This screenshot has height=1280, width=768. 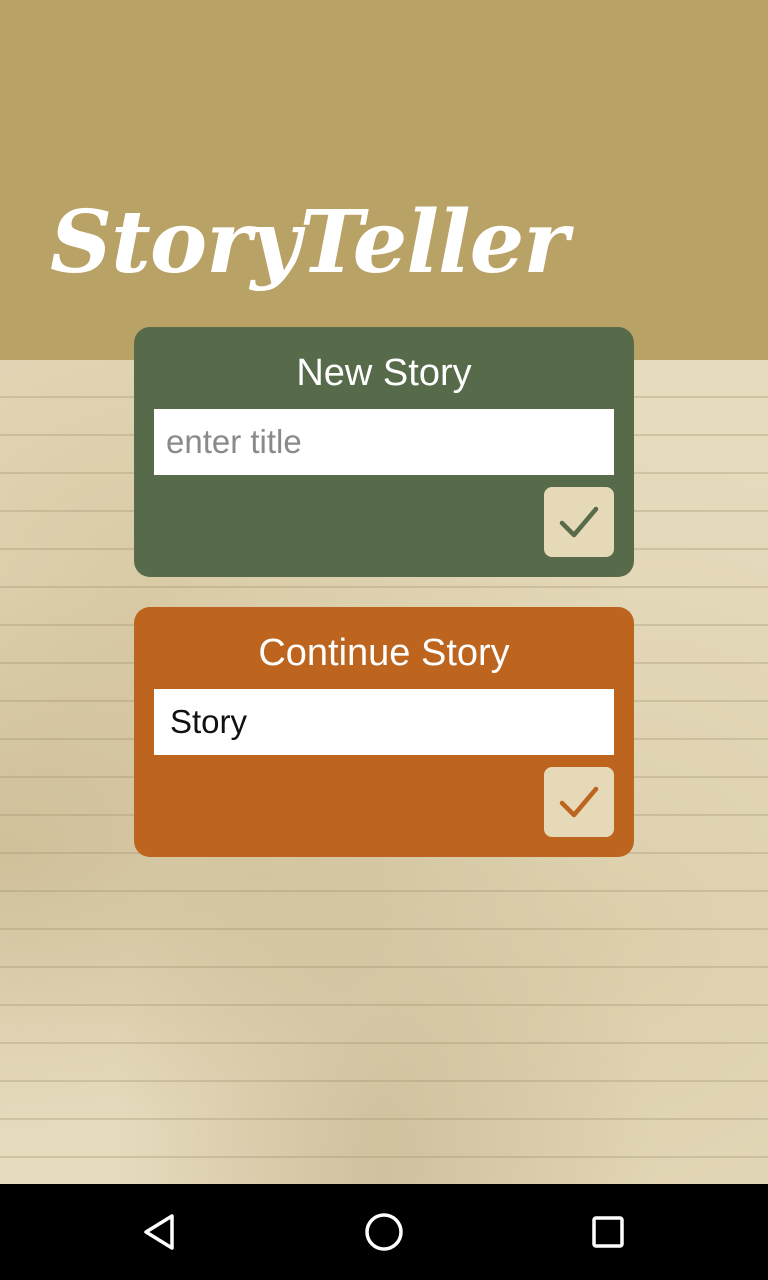 What do you see at coordinates (384, 373) in the screenshot?
I see `new-story-heading: New Story` at bounding box center [384, 373].